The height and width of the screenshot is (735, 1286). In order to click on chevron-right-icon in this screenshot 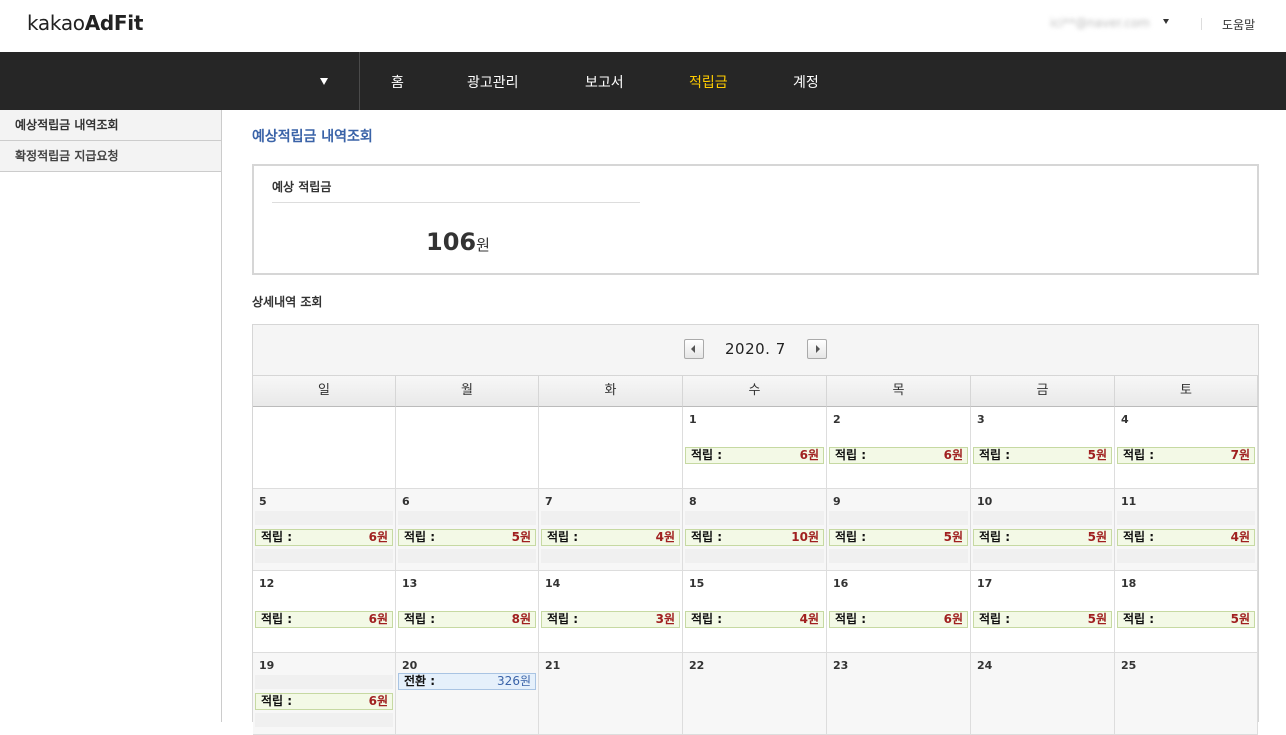, I will do `click(818, 349)`.